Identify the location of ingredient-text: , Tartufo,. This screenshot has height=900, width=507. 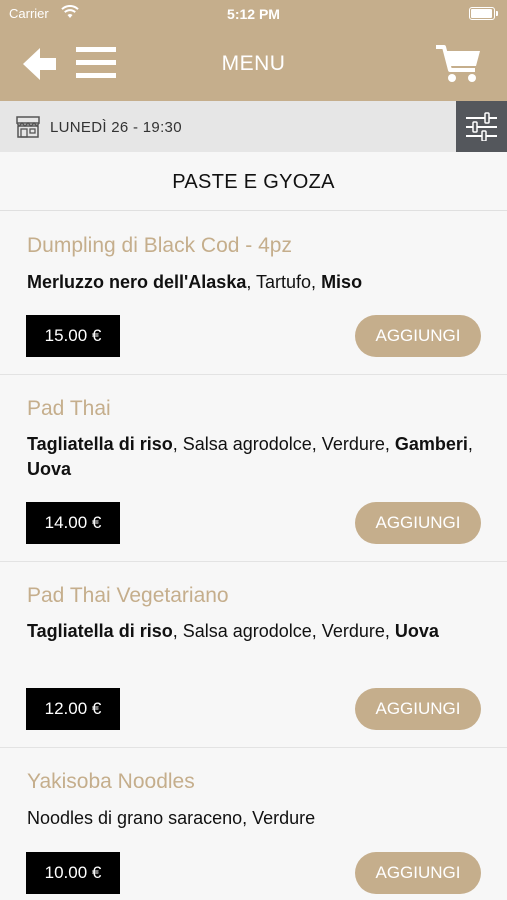
(284, 282).